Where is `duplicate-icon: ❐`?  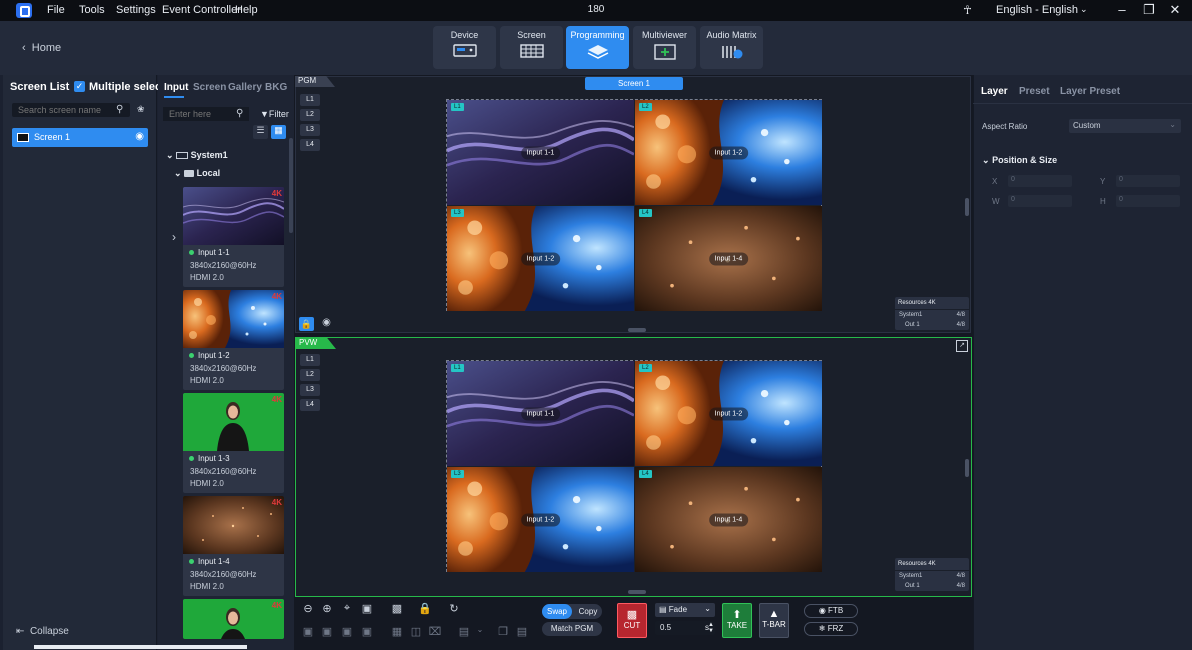
duplicate-icon: ❐ is located at coordinates (503, 632).